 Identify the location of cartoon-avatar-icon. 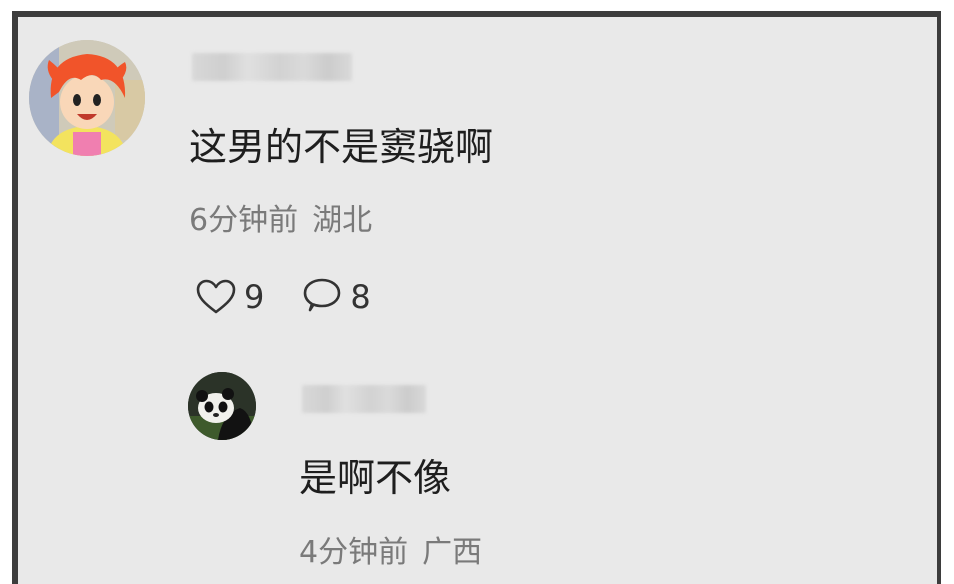
(87, 98).